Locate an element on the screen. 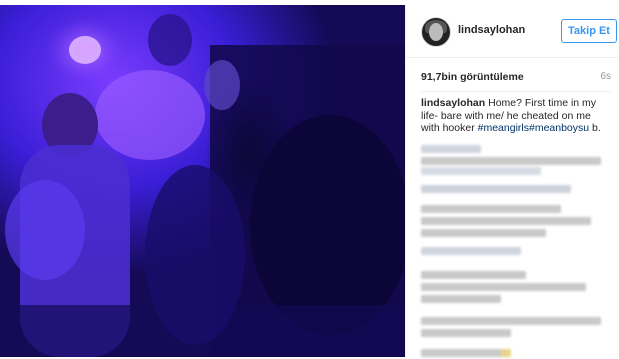 The width and height of the screenshot is (619, 359). divider is located at coordinates (516, 91).